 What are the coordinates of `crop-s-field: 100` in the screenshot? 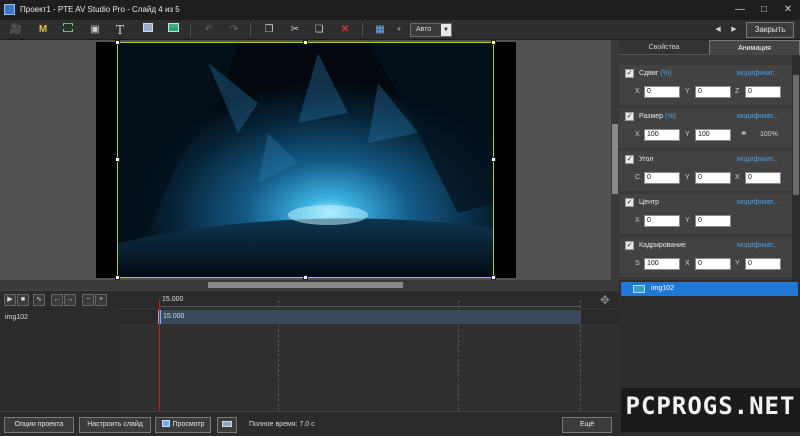 It's located at (662, 264).